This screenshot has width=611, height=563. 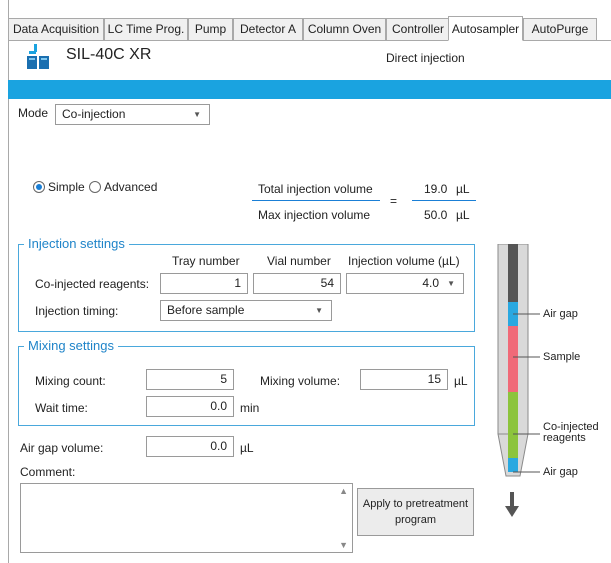 I want to click on max-injection-volume-unit: µL, so click(x=463, y=215).